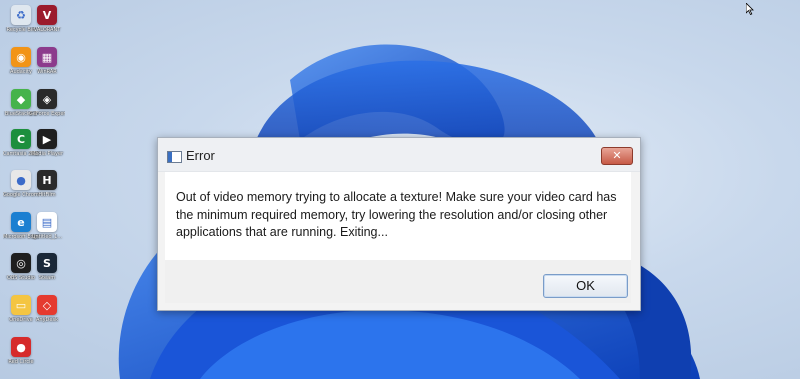  Describe the element at coordinates (47, 154) in the screenshot. I see `desktop-shortcut-label: Media Player` at that location.